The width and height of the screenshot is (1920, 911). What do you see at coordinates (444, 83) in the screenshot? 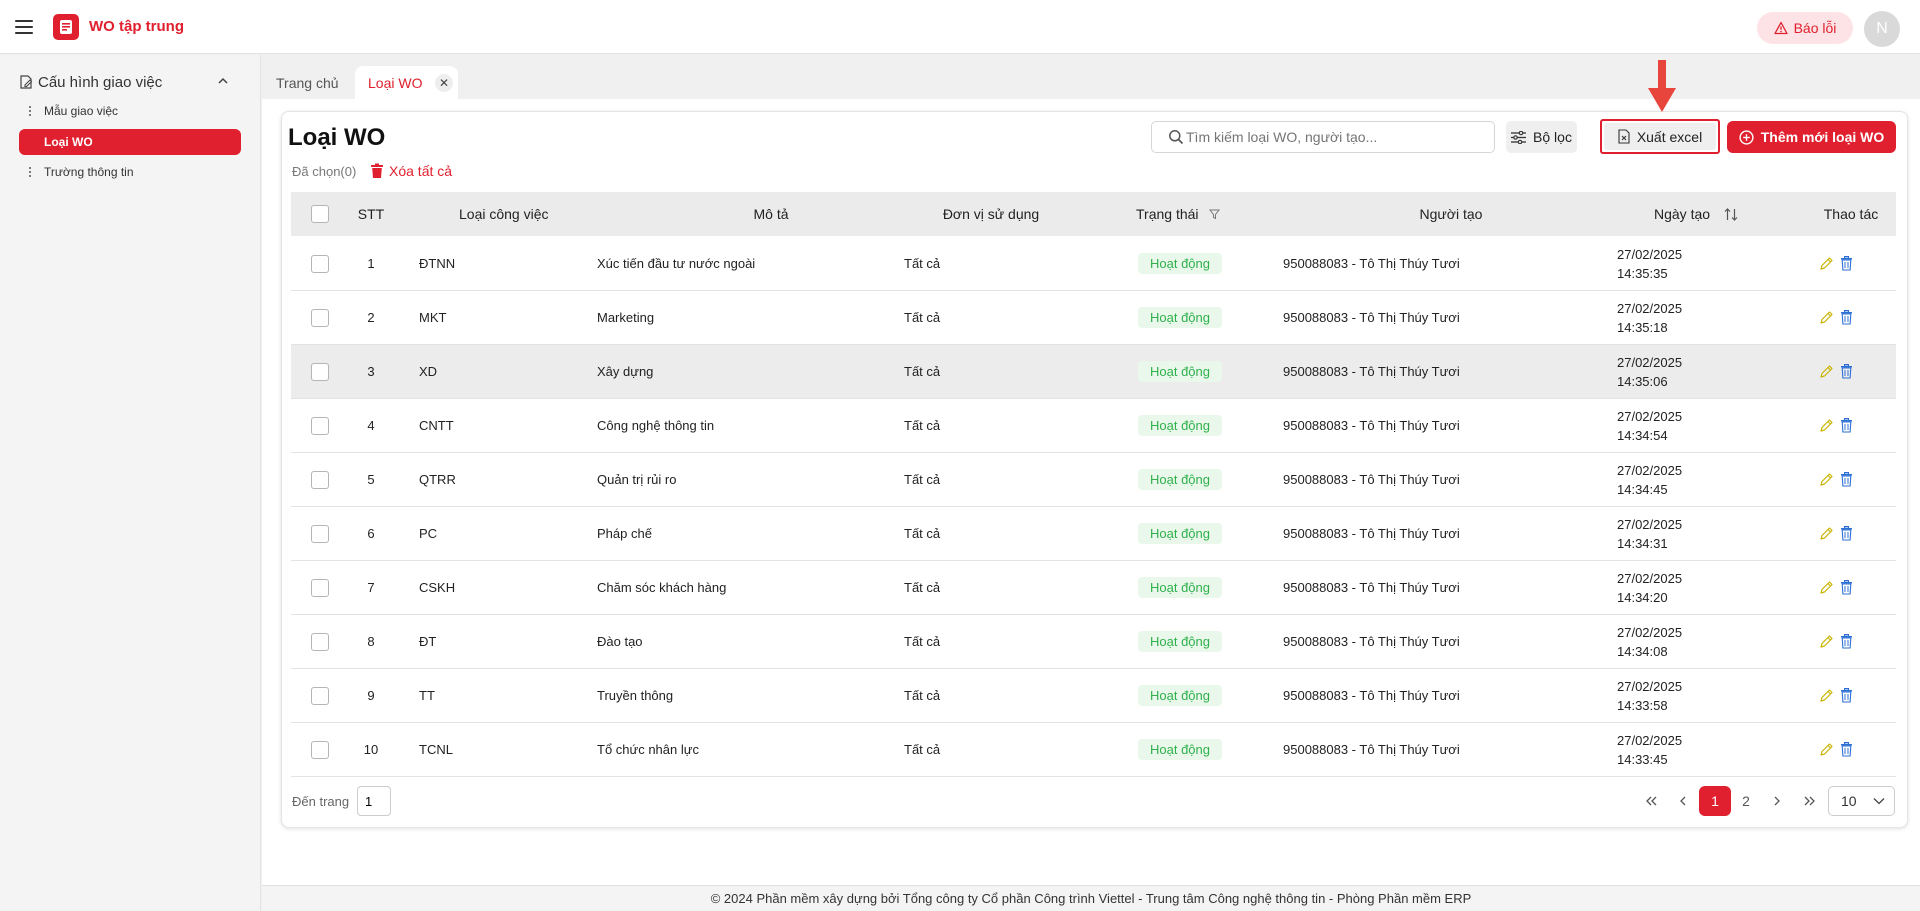
I see `close-tab-icon: ✕` at bounding box center [444, 83].